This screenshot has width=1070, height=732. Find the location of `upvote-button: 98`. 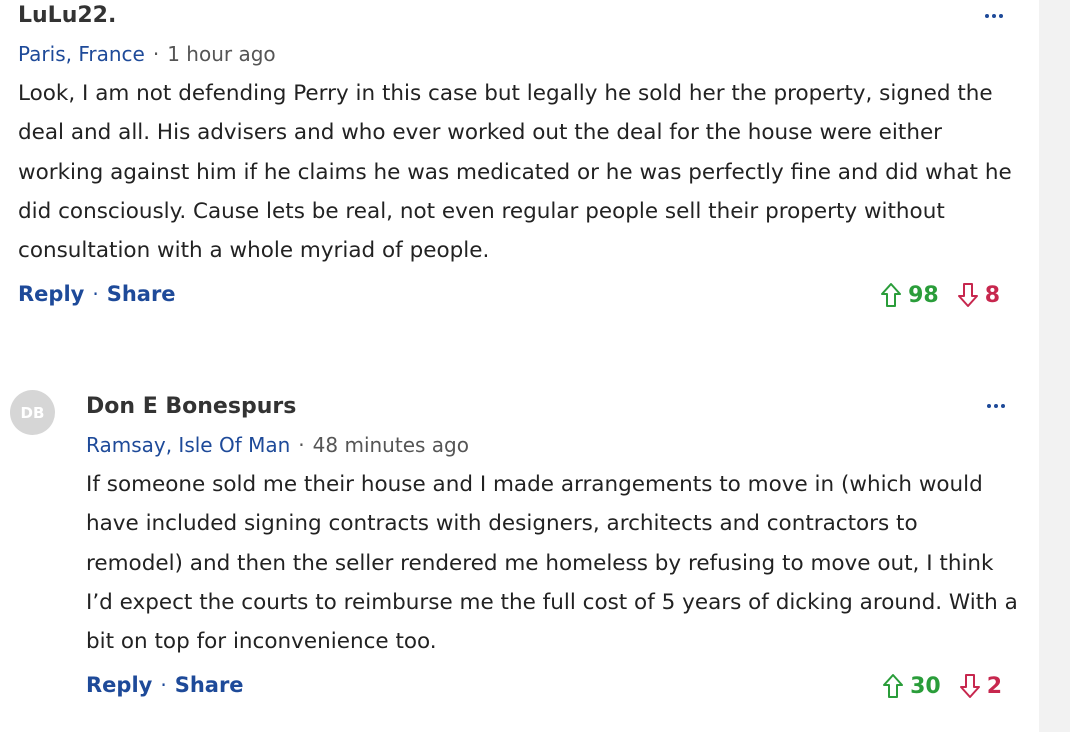

upvote-button: 98 is located at coordinates (909, 295).